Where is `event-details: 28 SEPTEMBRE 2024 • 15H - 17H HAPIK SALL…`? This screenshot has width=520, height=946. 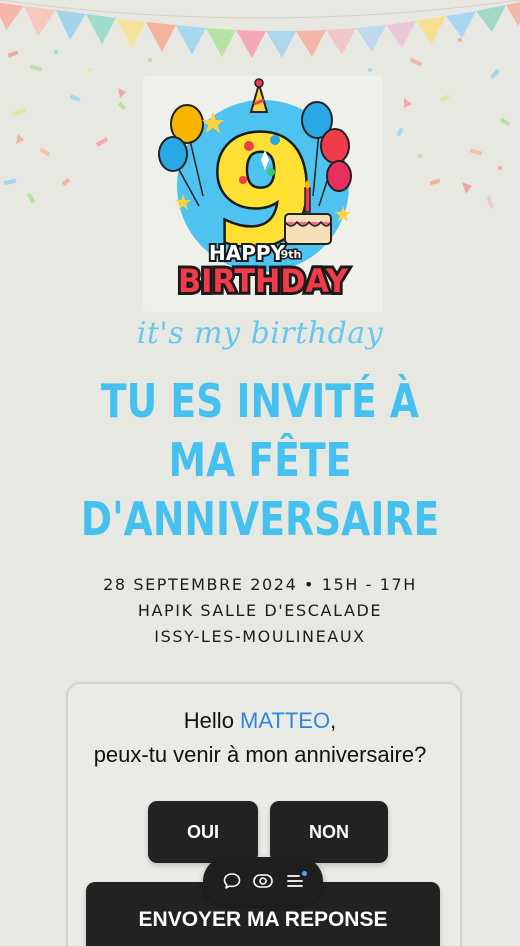 event-details: 28 SEPTEMBRE 2024 • 15H - 17H HAPIK SALL… is located at coordinates (260, 611).